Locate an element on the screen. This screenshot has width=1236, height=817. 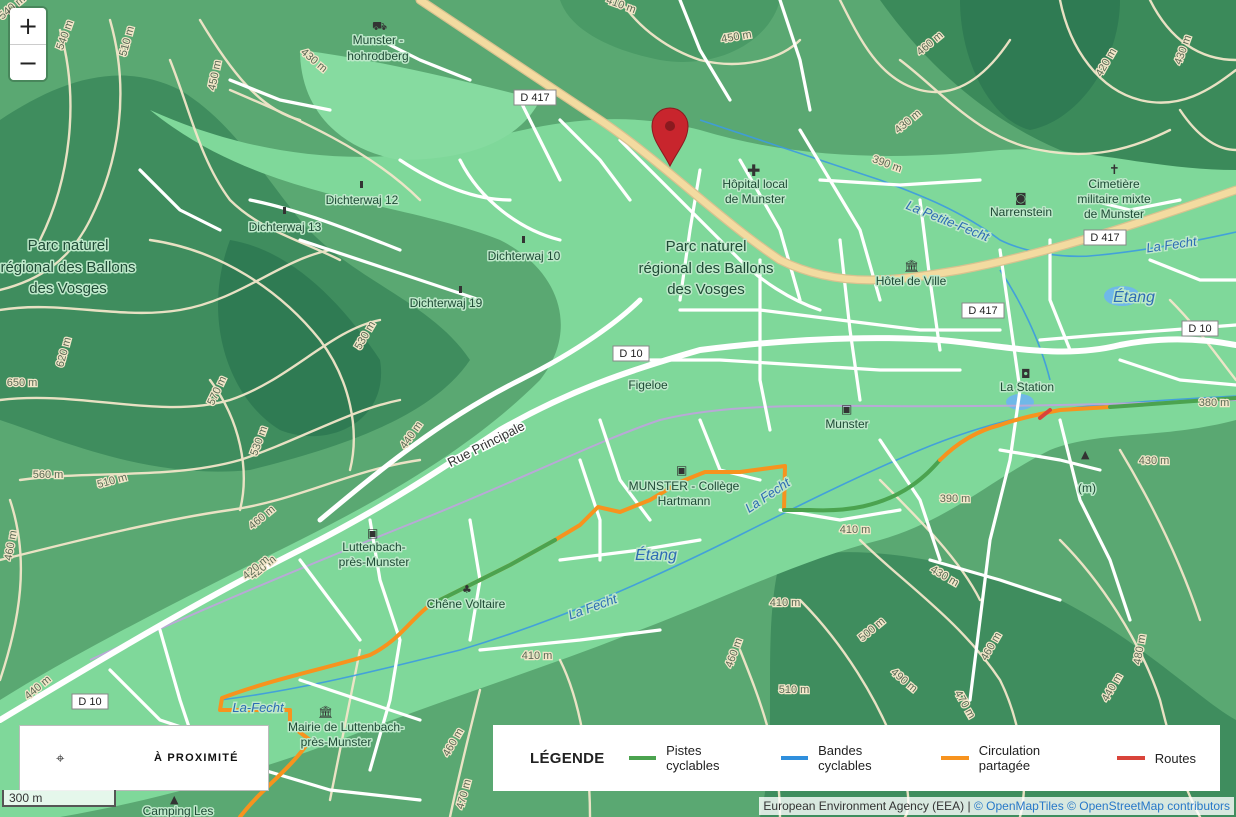
tree-icon: ♣ is located at coordinates (467, 589).